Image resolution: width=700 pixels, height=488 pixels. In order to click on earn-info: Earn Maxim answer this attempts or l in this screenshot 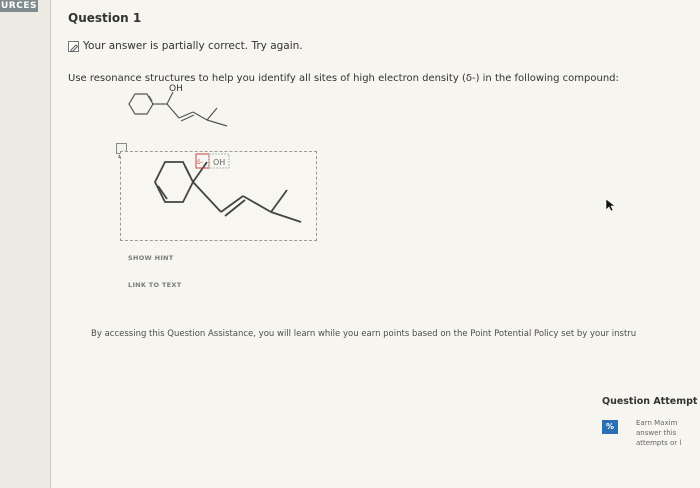, I will do `click(668, 433)`.